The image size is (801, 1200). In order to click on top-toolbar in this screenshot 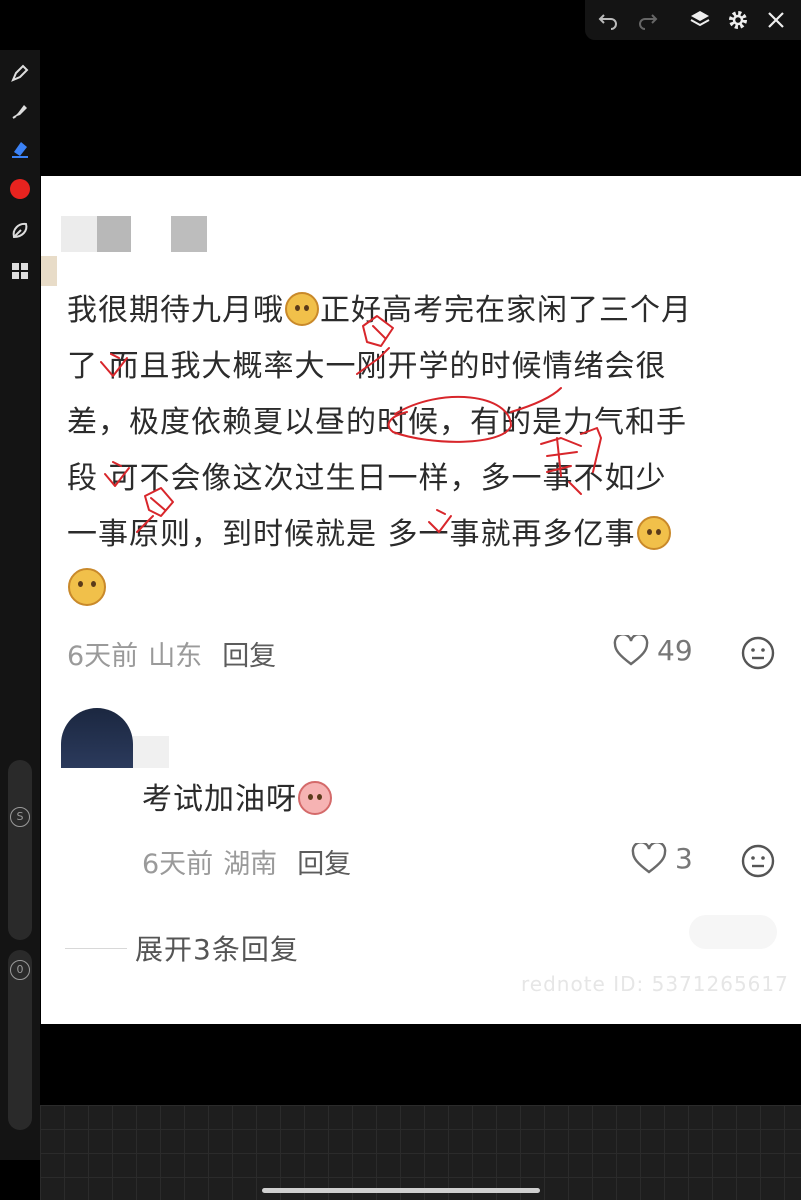, I will do `click(693, 20)`.